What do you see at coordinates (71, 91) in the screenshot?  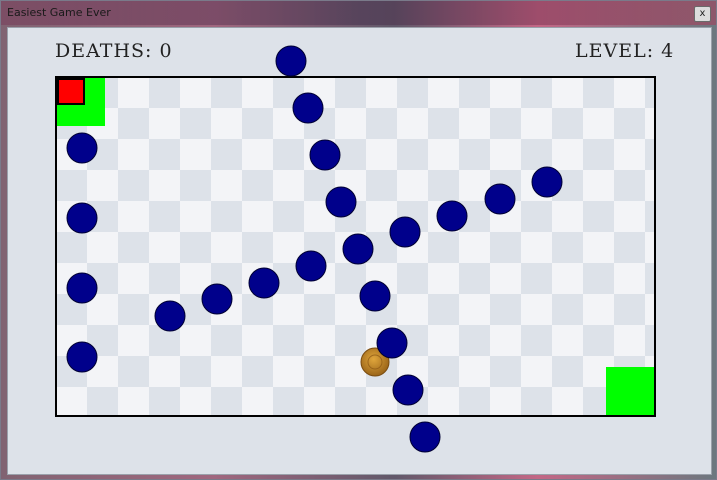 I see `player-square` at bounding box center [71, 91].